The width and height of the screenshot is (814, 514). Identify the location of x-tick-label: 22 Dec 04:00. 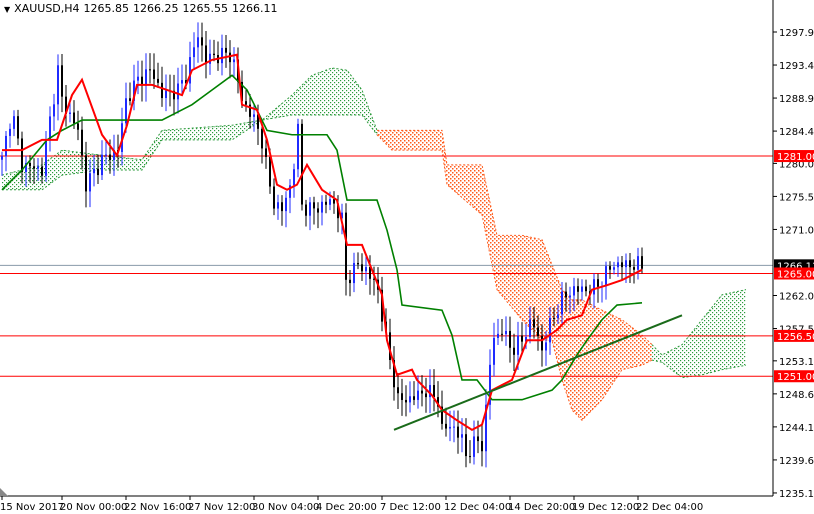
(669, 507).